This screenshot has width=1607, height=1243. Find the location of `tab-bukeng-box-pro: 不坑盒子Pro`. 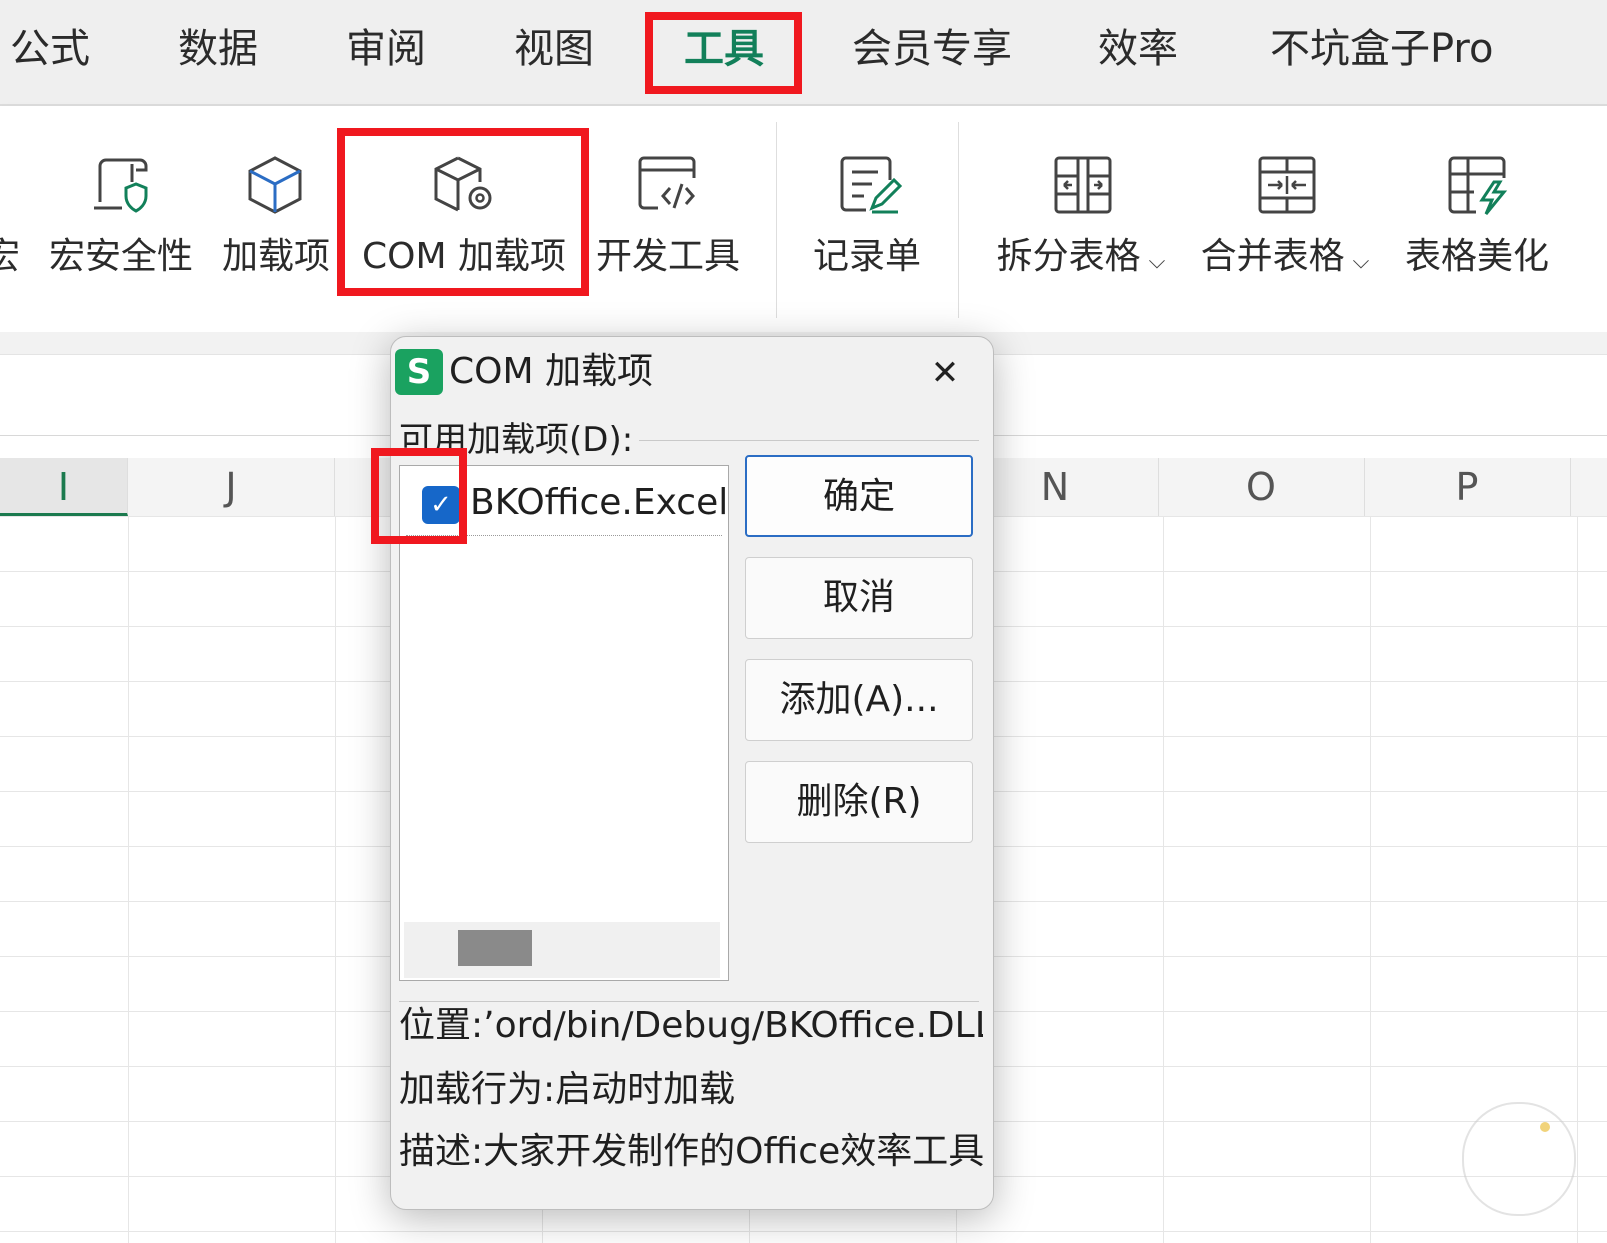

tab-bukeng-box-pro: 不坑盒子Pro is located at coordinates (1381, 49).